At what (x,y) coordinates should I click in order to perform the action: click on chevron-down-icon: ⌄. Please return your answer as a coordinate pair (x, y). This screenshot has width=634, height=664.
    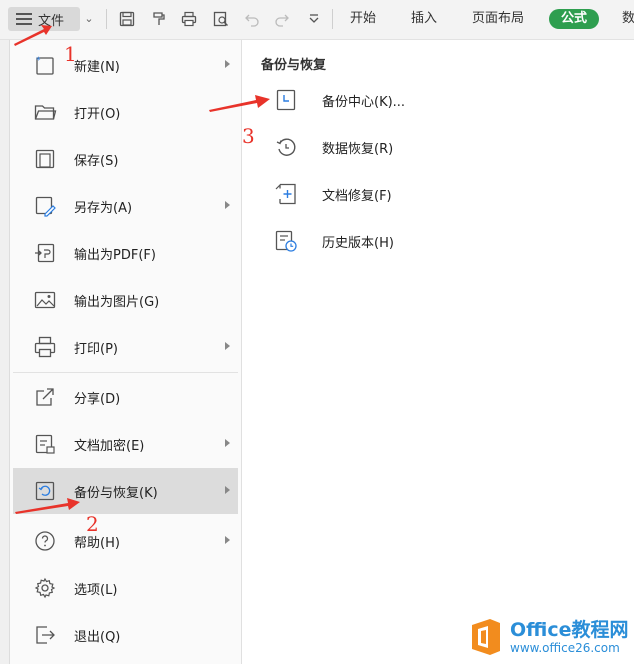
    Looking at the image, I should click on (89, 19).